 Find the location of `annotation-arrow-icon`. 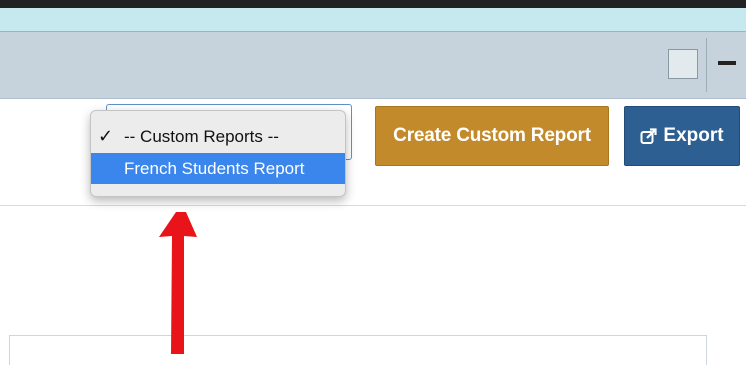

annotation-arrow-icon is located at coordinates (178, 283).